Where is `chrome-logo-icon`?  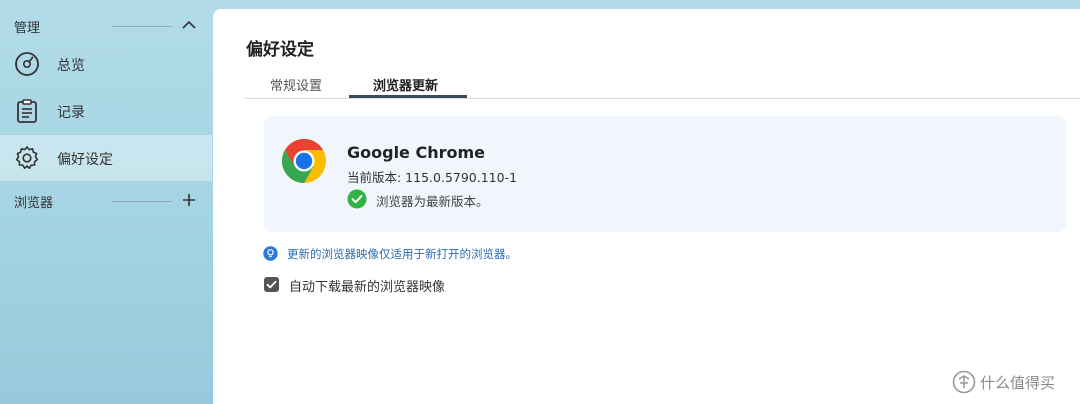
chrome-logo-icon is located at coordinates (304, 161).